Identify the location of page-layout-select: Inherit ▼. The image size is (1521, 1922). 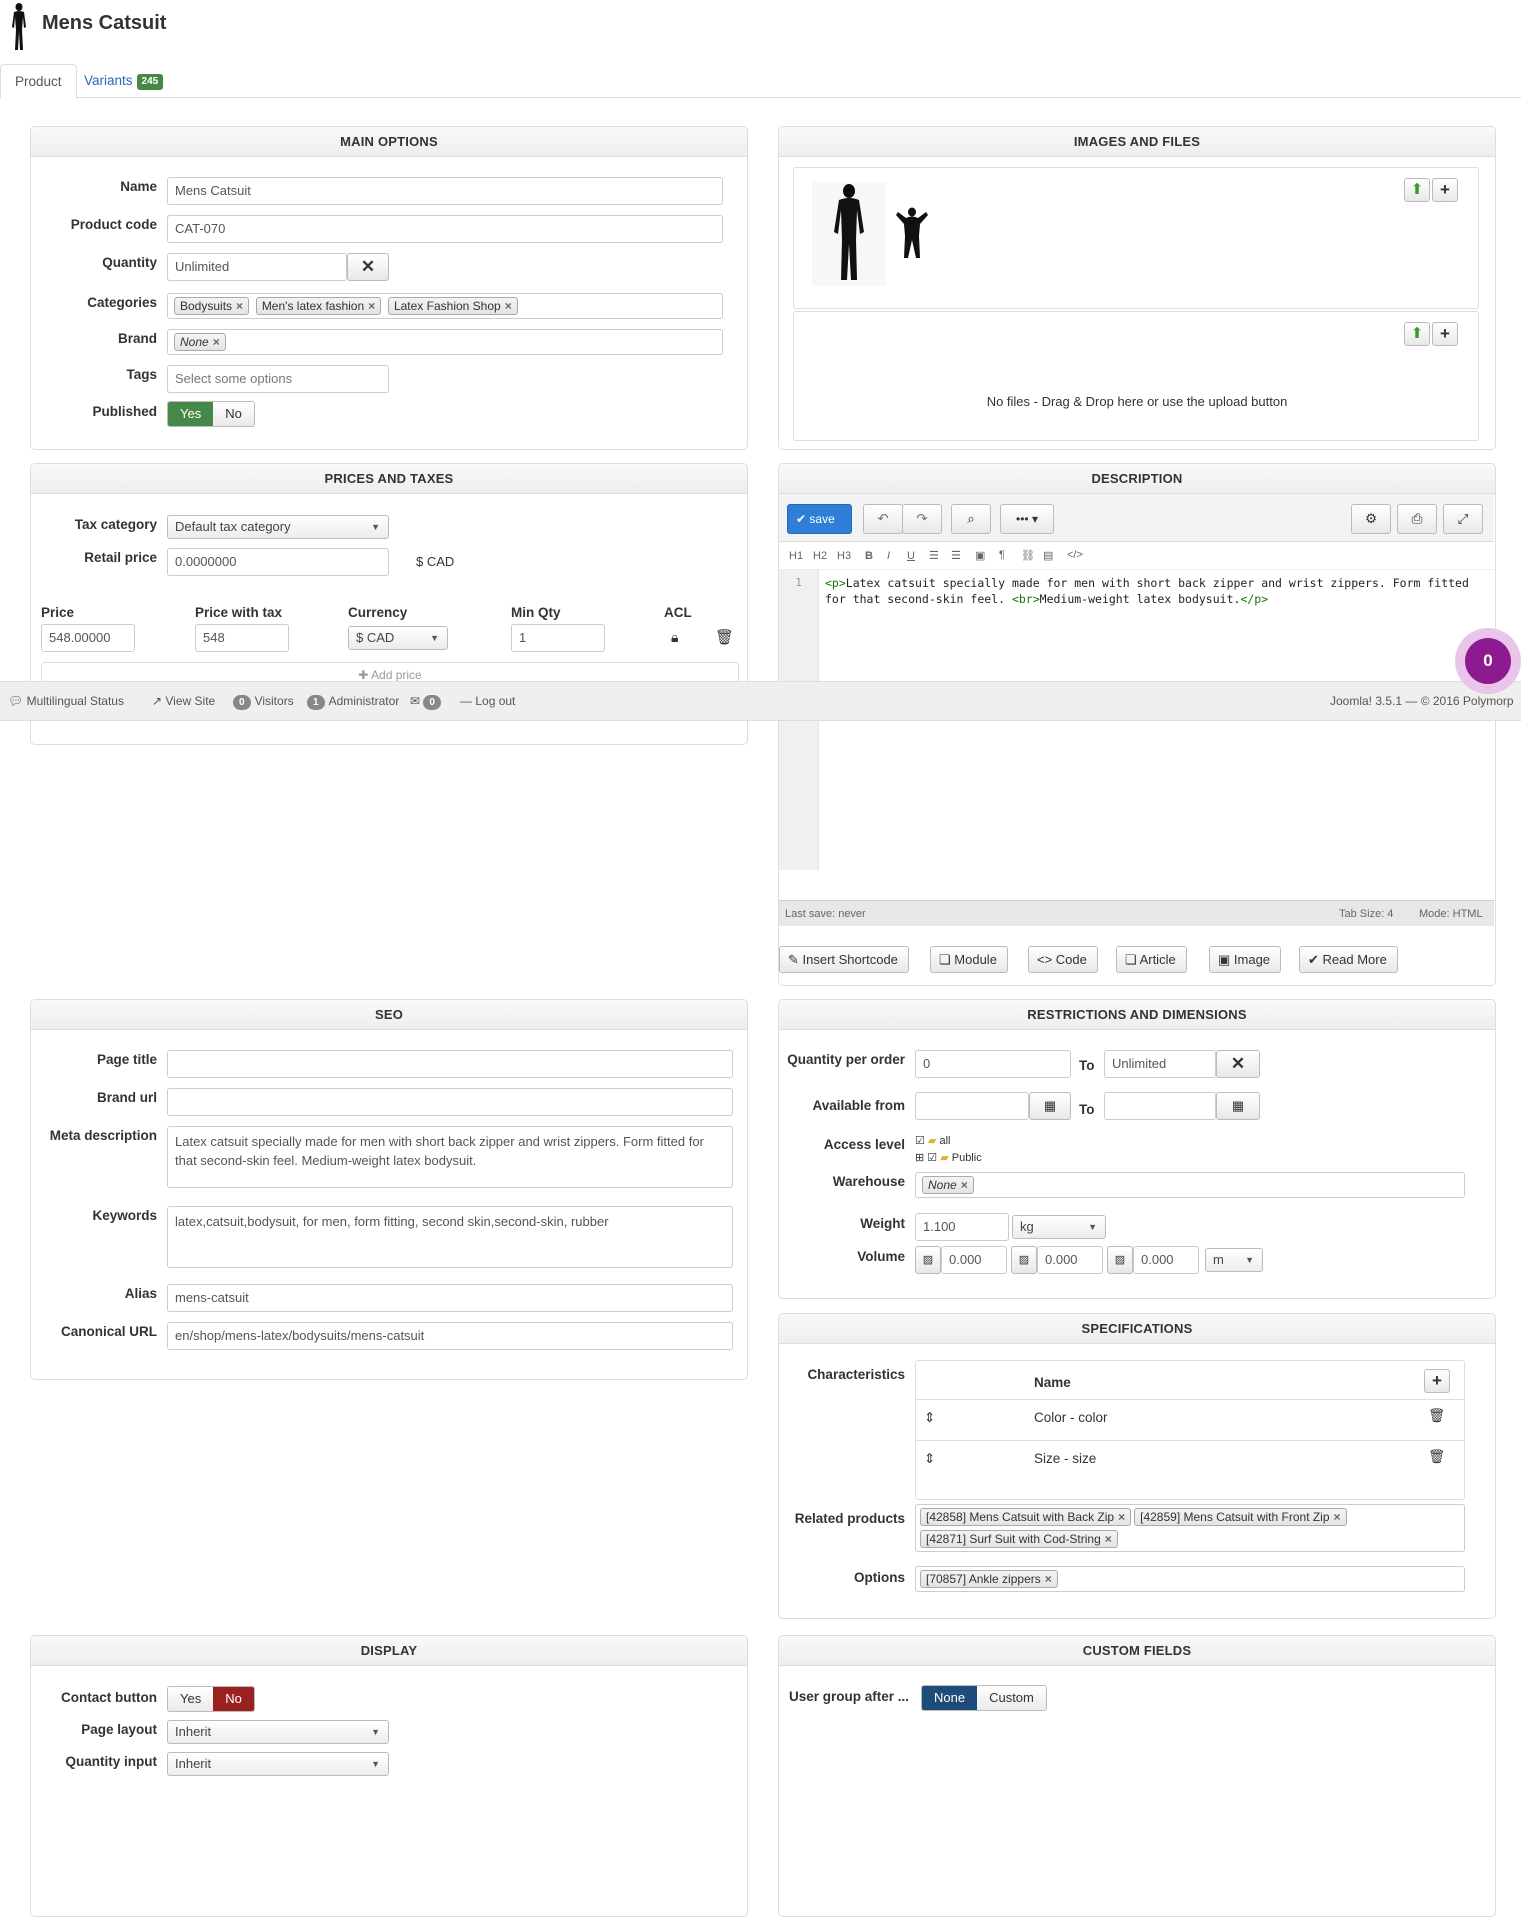
(278, 1732).